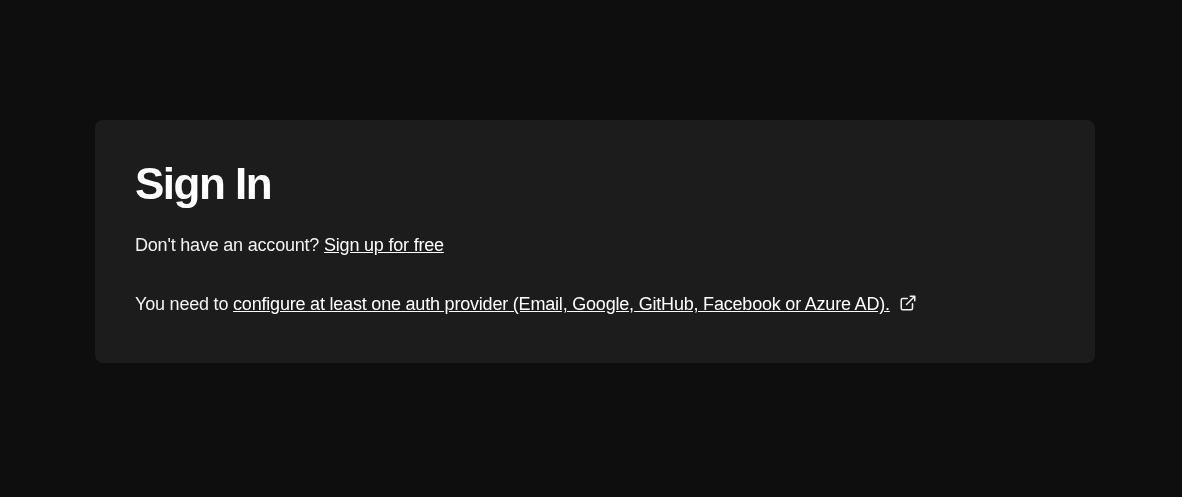  Describe the element at coordinates (290, 245) in the screenshot. I see `signup-prompt: Don't have an account? Sign up for free` at that location.